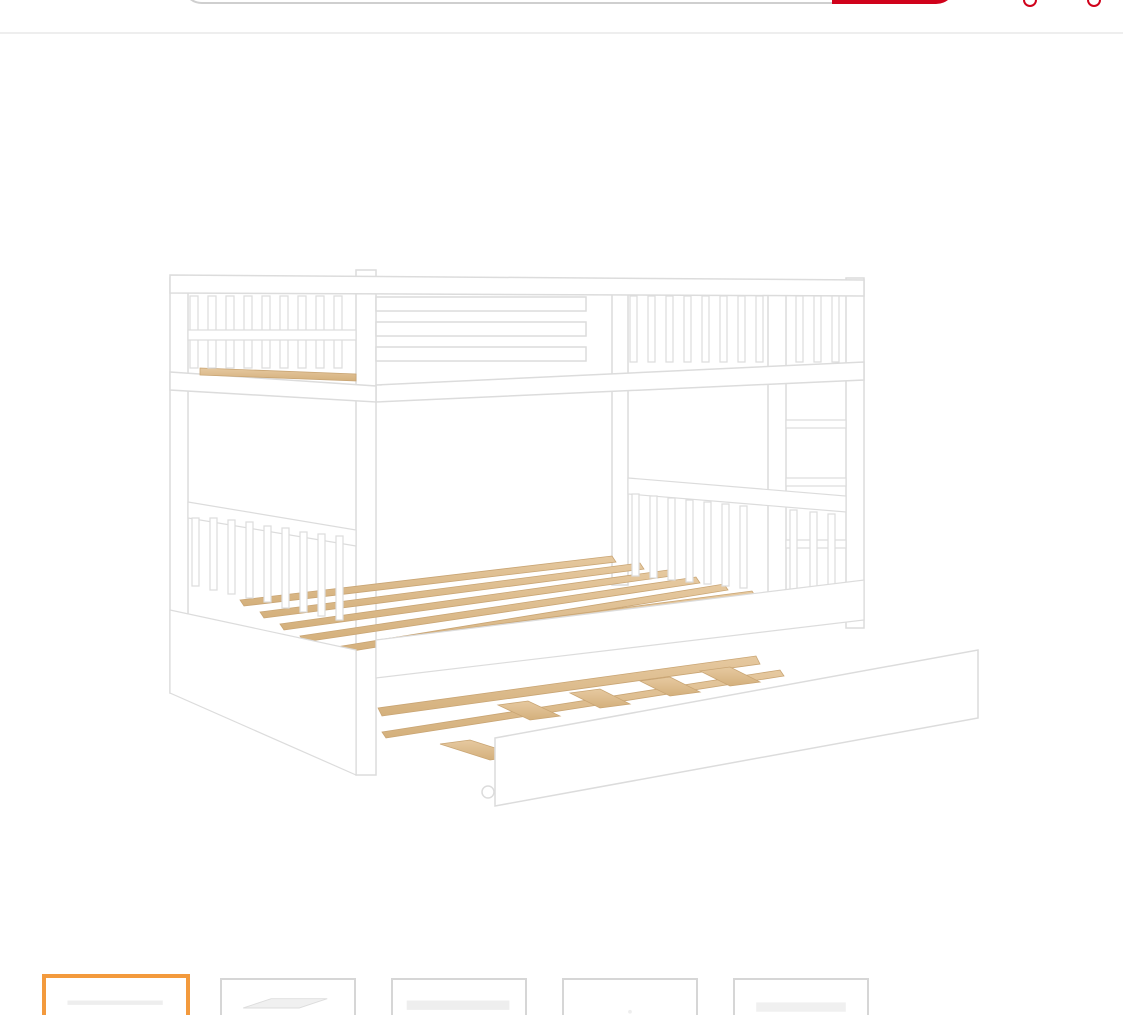  Describe the element at coordinates (1030, 4) in the screenshot. I see `account-icon` at that location.